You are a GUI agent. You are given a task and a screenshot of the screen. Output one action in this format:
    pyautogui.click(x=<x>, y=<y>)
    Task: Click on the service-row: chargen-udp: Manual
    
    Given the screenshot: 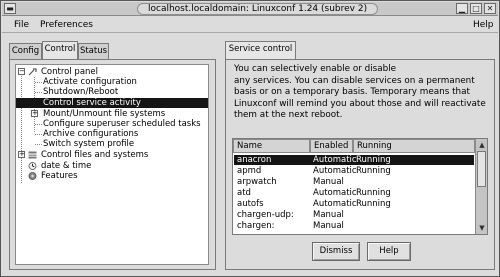 What is the action you would take?
    pyautogui.click(x=354, y=215)
    